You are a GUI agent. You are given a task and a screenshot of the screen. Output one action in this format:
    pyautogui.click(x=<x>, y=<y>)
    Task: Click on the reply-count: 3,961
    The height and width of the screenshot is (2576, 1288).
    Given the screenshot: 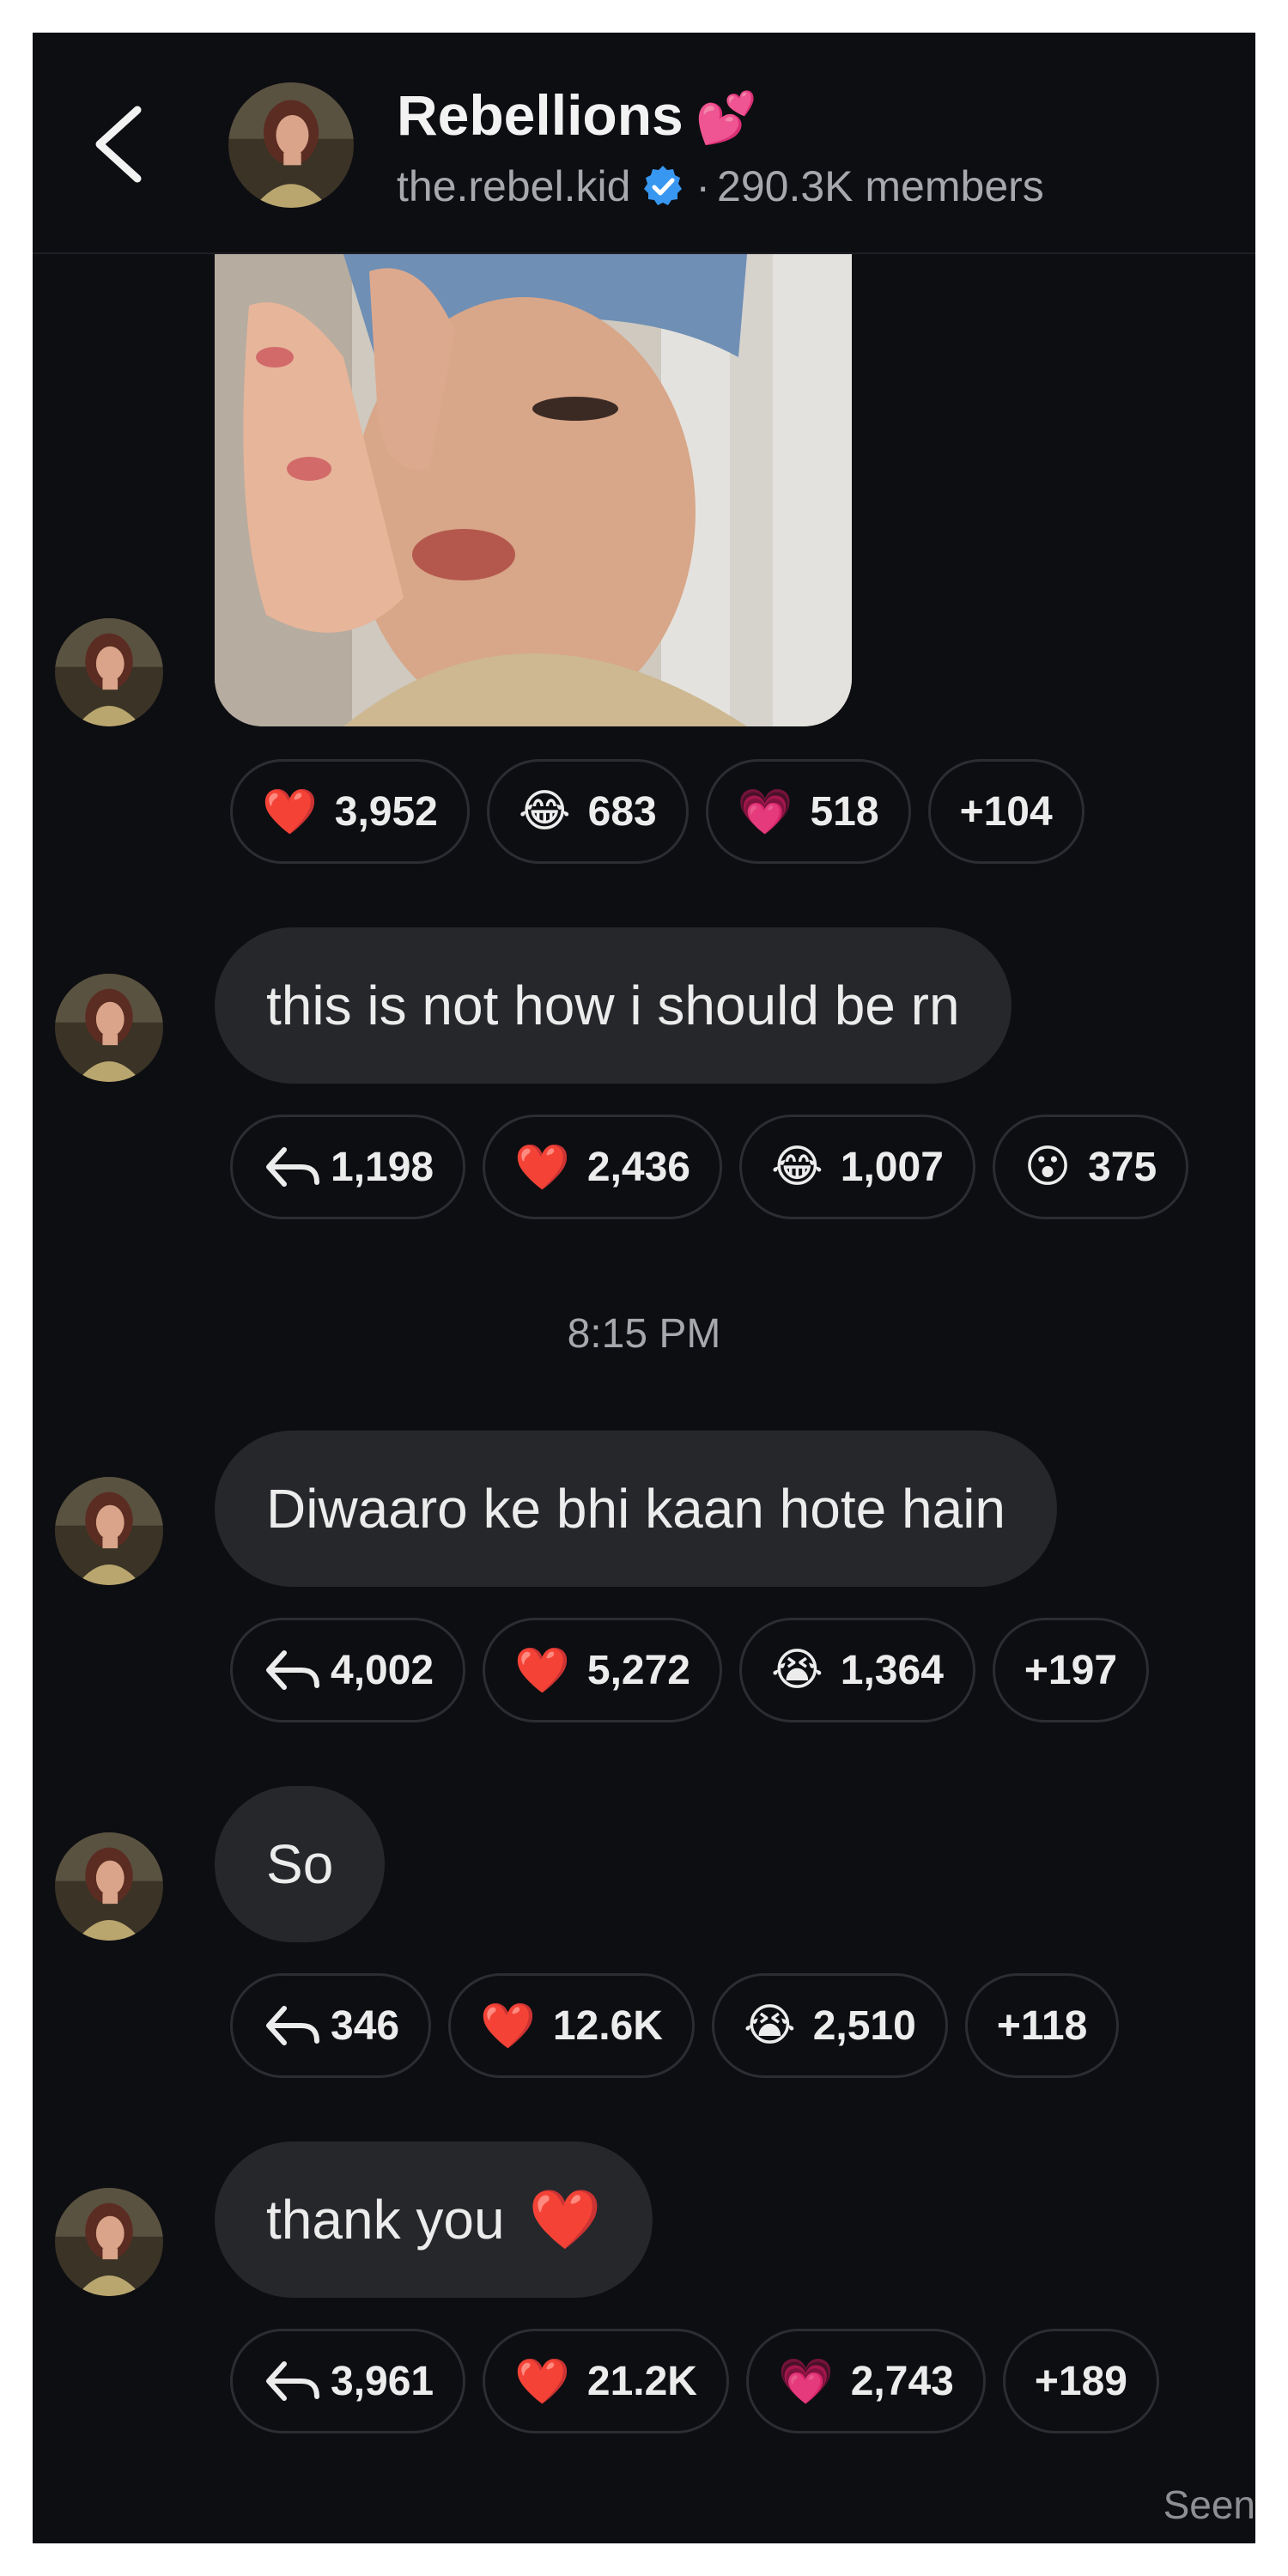 What is the action you would take?
    pyautogui.click(x=382, y=2381)
    